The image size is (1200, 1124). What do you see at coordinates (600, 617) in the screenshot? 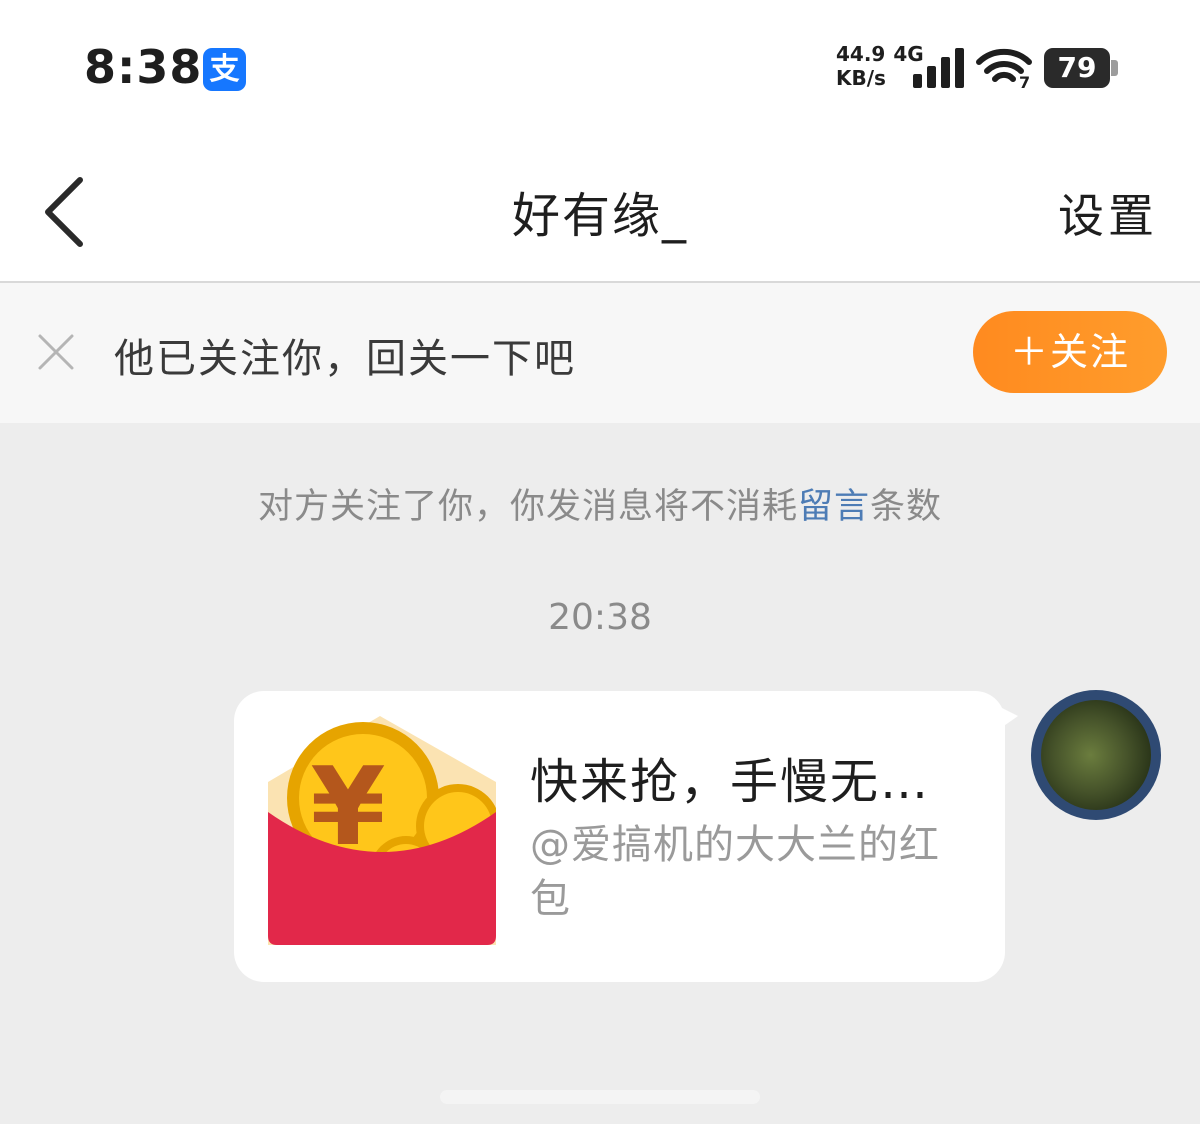
I see `message-timestamp: 20:38` at bounding box center [600, 617].